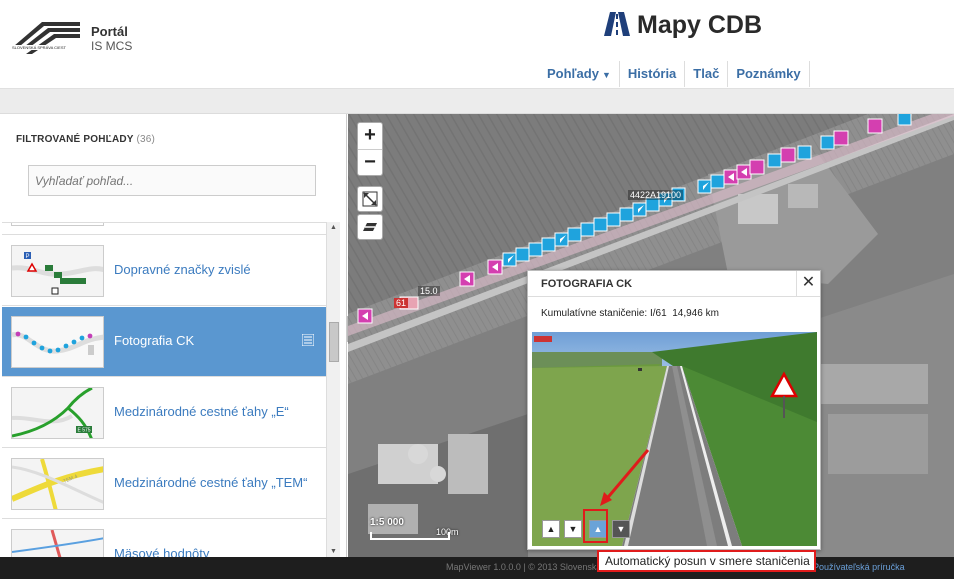 This screenshot has width=954, height=579. What do you see at coordinates (551, 529) in the screenshot?
I see `photo-prev-button: ▲` at bounding box center [551, 529].